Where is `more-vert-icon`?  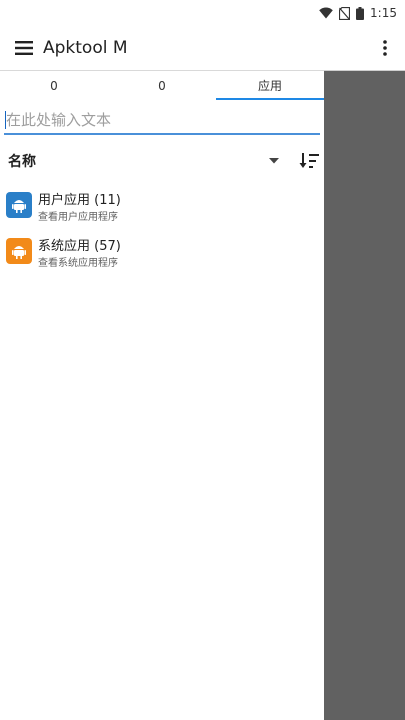
more-vert-icon is located at coordinates (385, 48).